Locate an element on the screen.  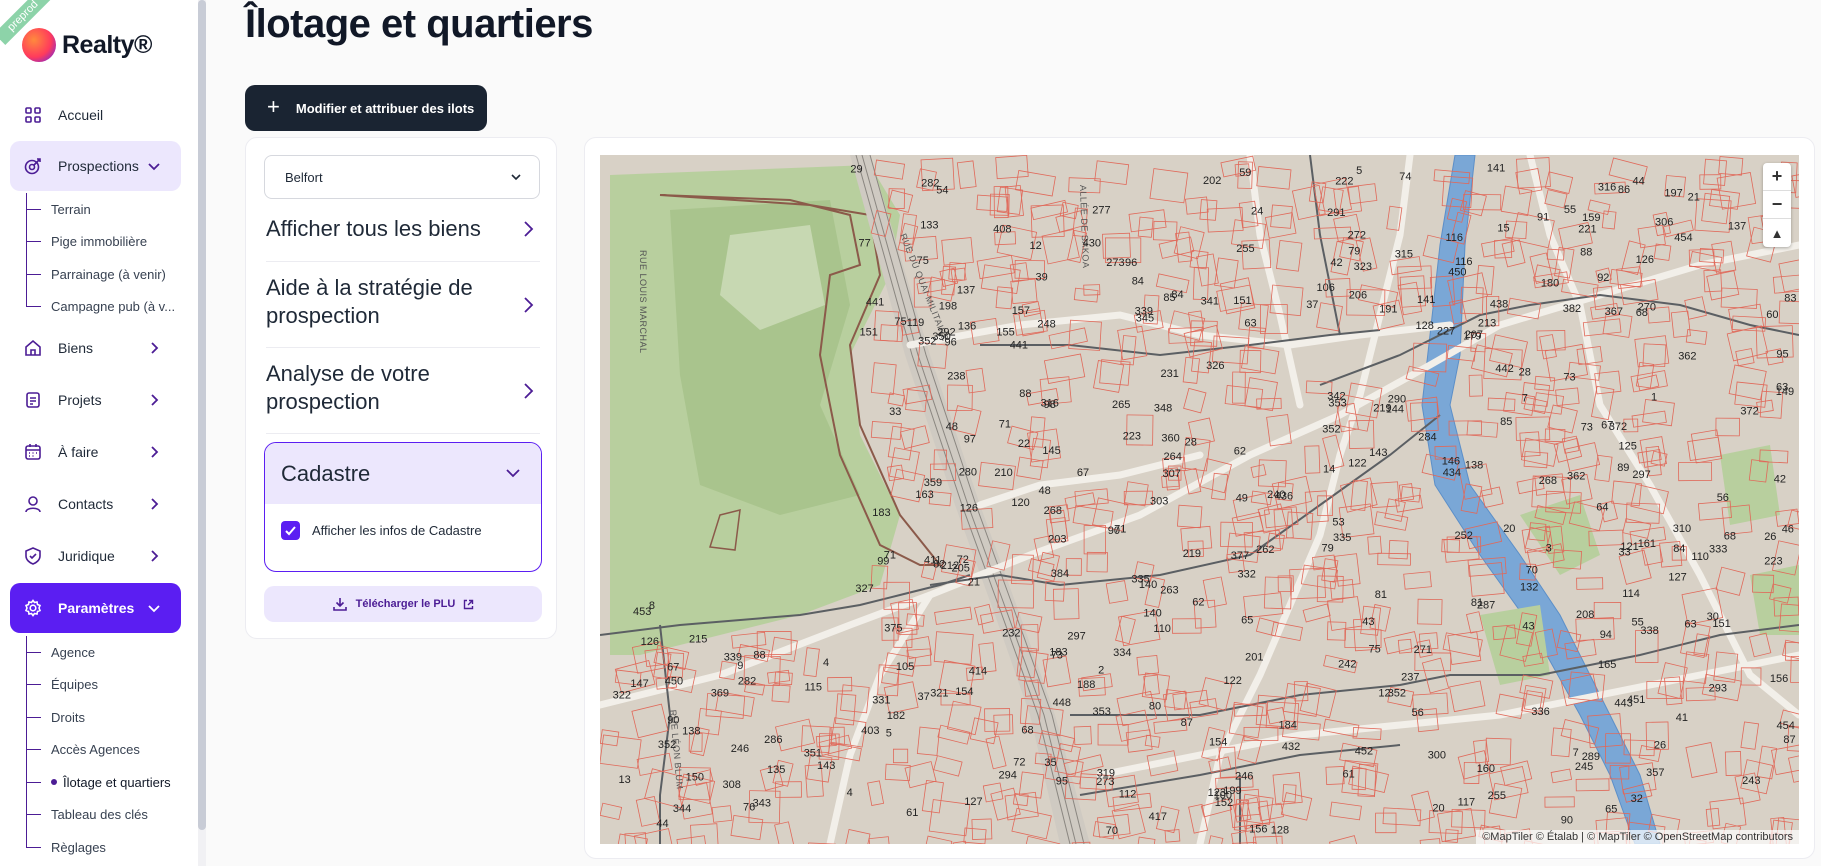
parcel-number: 46 is located at coordinates (1788, 530).